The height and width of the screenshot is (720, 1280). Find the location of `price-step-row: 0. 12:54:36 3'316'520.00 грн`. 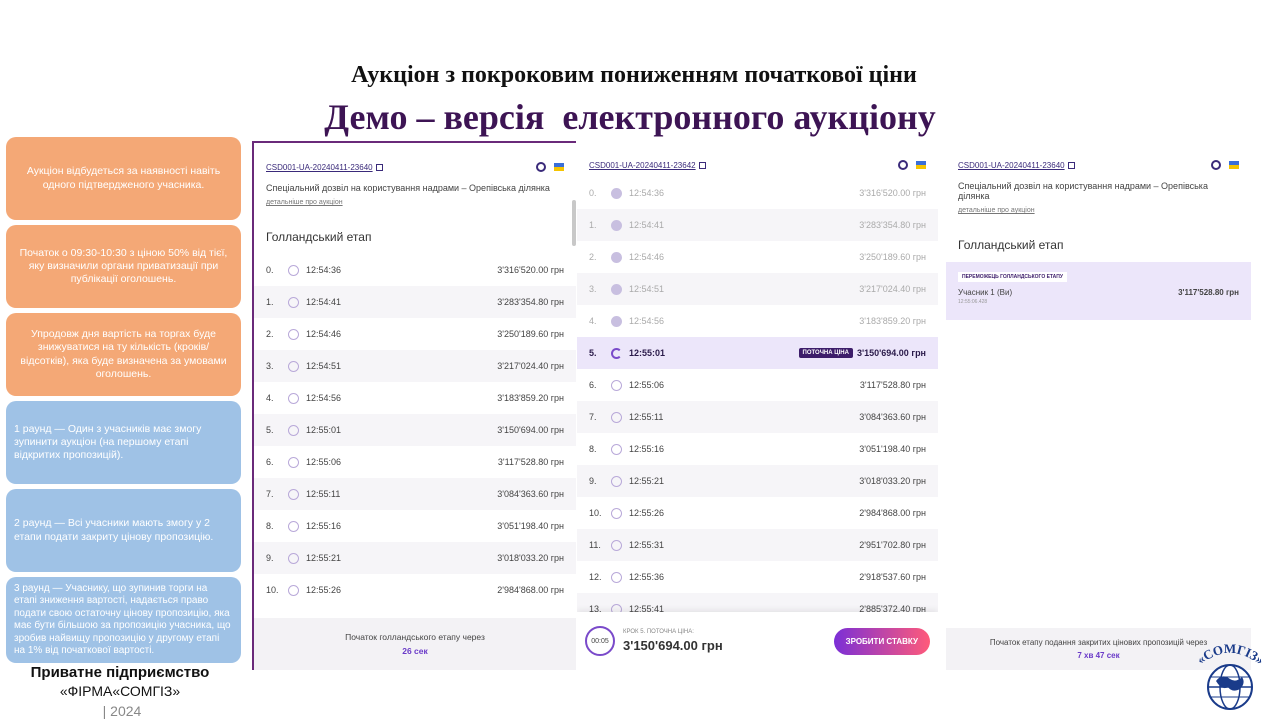

price-step-row: 0. 12:54:36 3'316'520.00 грн is located at coordinates (415, 270).